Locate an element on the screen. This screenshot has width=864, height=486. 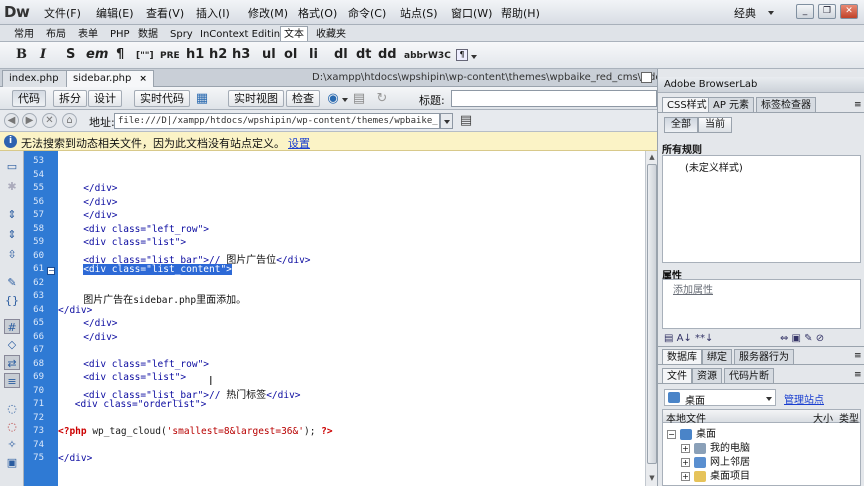
pre-button: PRE is located at coordinates (170, 56).